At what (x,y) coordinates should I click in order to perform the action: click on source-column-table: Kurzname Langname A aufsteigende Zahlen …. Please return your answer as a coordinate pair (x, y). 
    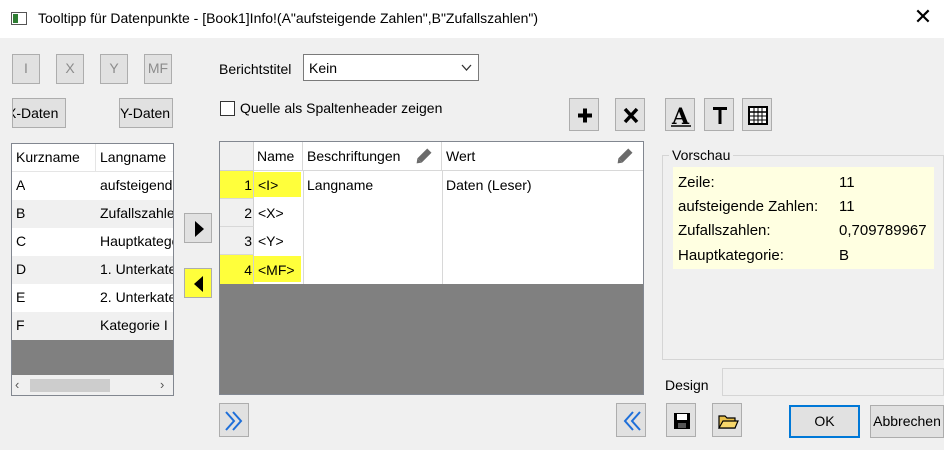
    Looking at the image, I should click on (92, 269).